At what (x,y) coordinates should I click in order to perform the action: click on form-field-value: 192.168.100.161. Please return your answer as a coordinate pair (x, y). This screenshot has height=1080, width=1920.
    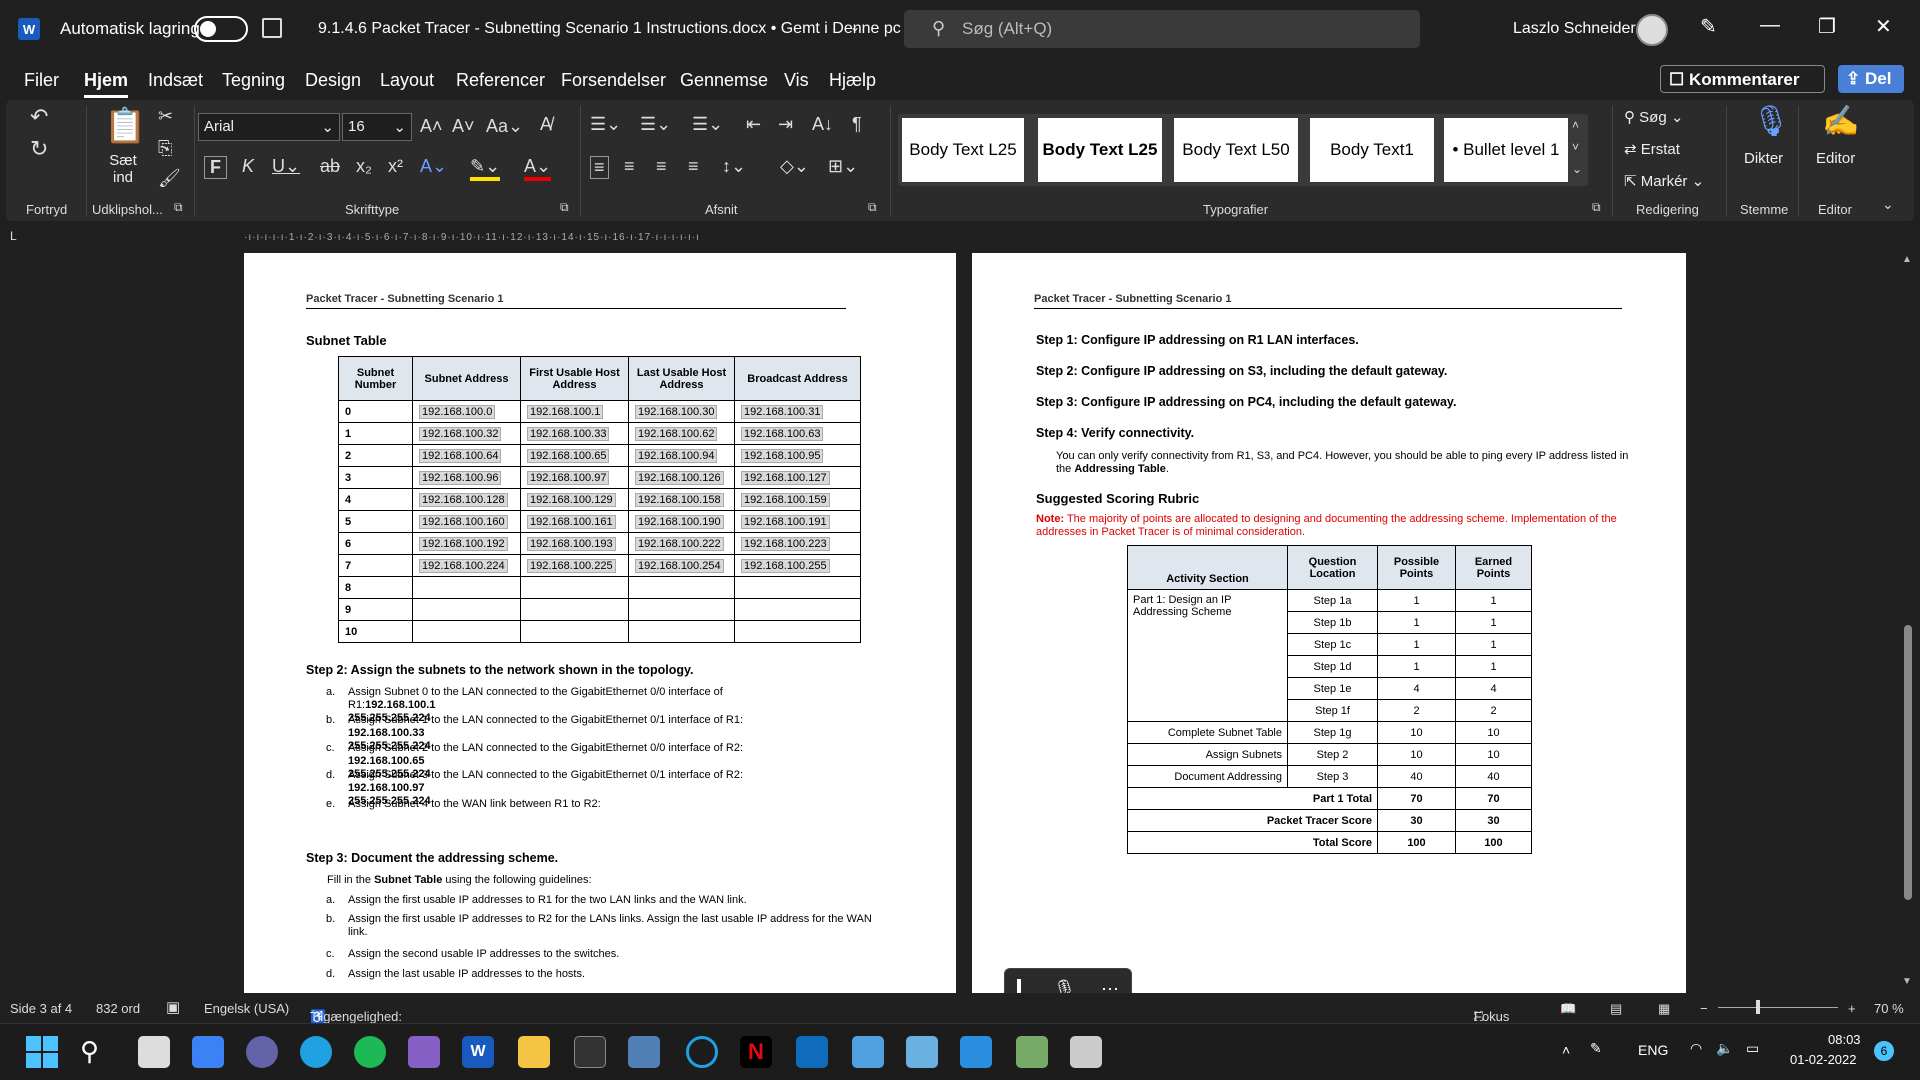
    Looking at the image, I should click on (571, 521).